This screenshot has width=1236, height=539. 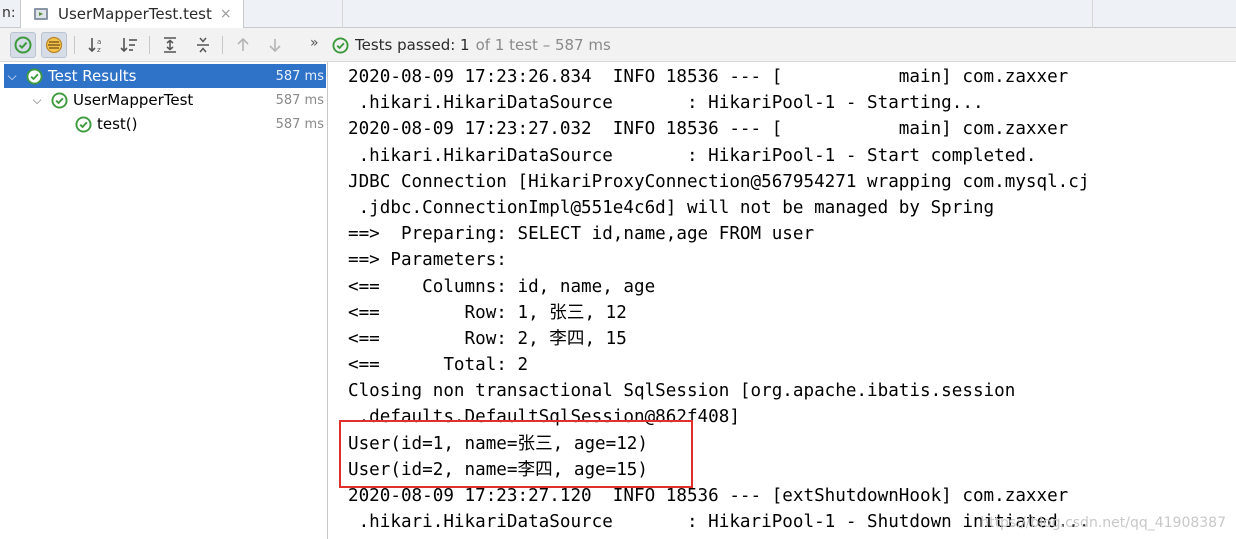 What do you see at coordinates (618, 14) in the screenshot?
I see `editor-tab-bar: n: UserMapperTest.test ×` at bounding box center [618, 14].